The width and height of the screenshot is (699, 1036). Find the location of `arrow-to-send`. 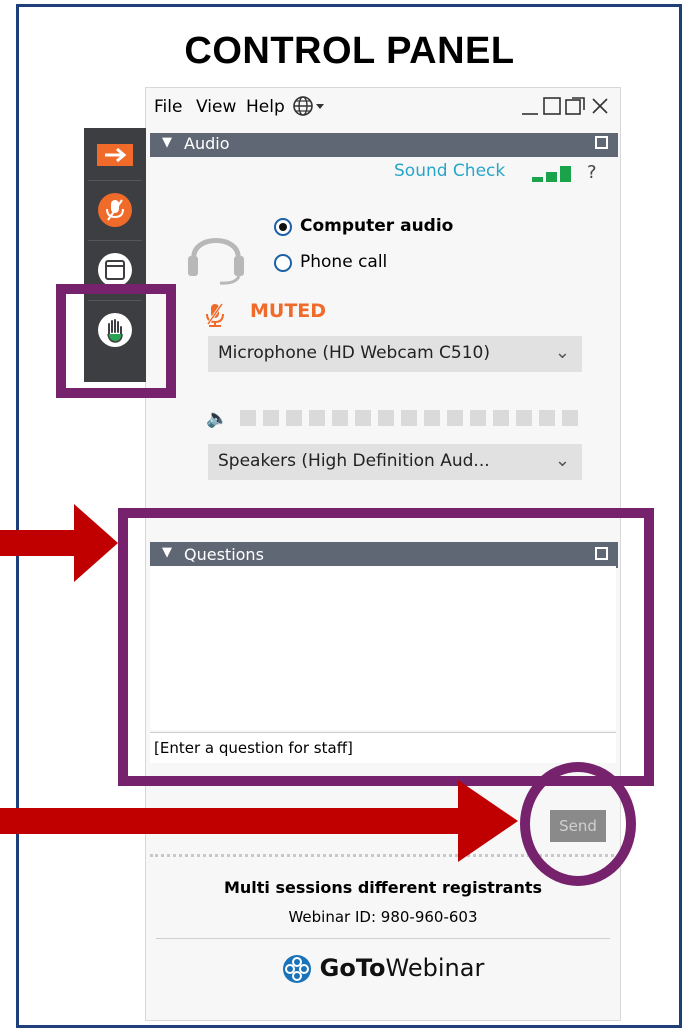

arrow-to-send is located at coordinates (259, 821).